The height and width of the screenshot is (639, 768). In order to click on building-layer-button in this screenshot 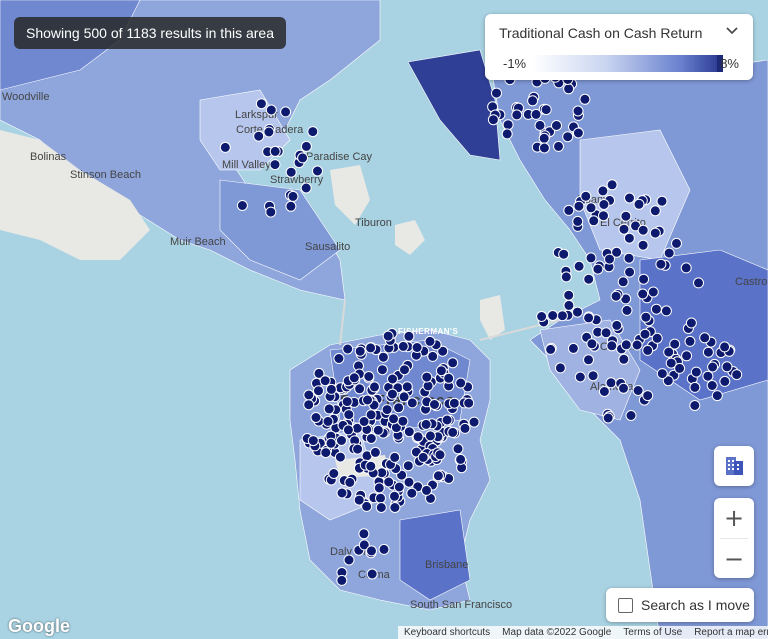, I will do `click(734, 466)`.